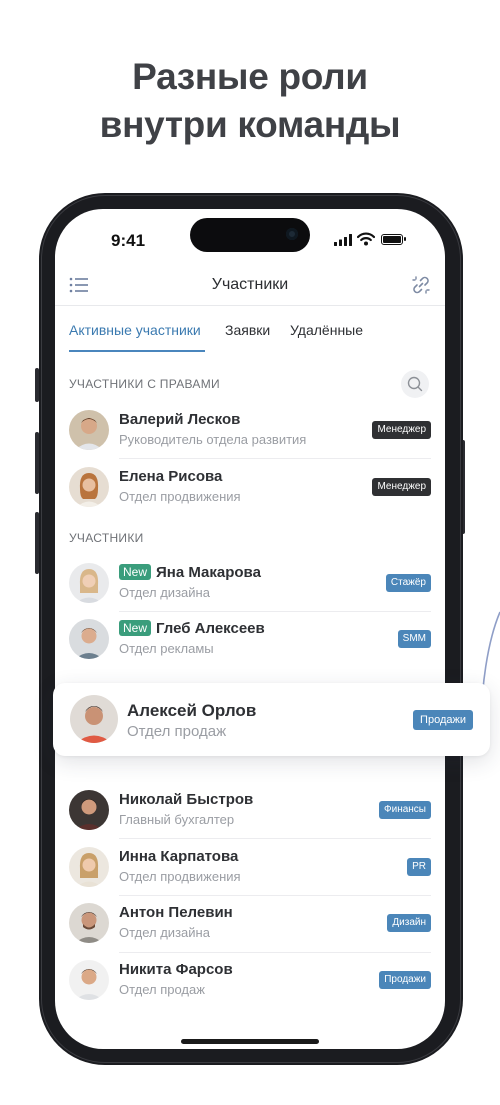 Image resolution: width=500 pixels, height=1105 pixels. Describe the element at coordinates (250, 76) in the screenshot. I see `headline-line-1: Разные роли` at that location.